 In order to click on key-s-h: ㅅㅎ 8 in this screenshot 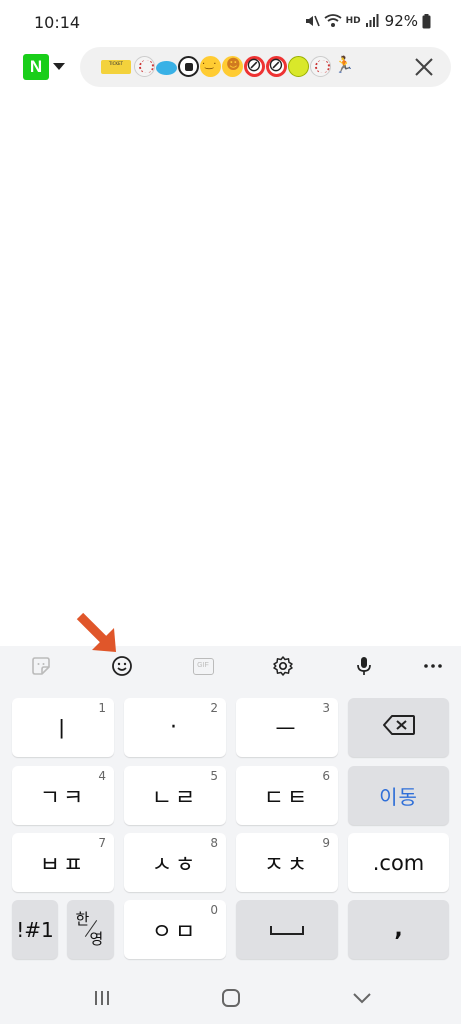, I will do `click(175, 862)`.